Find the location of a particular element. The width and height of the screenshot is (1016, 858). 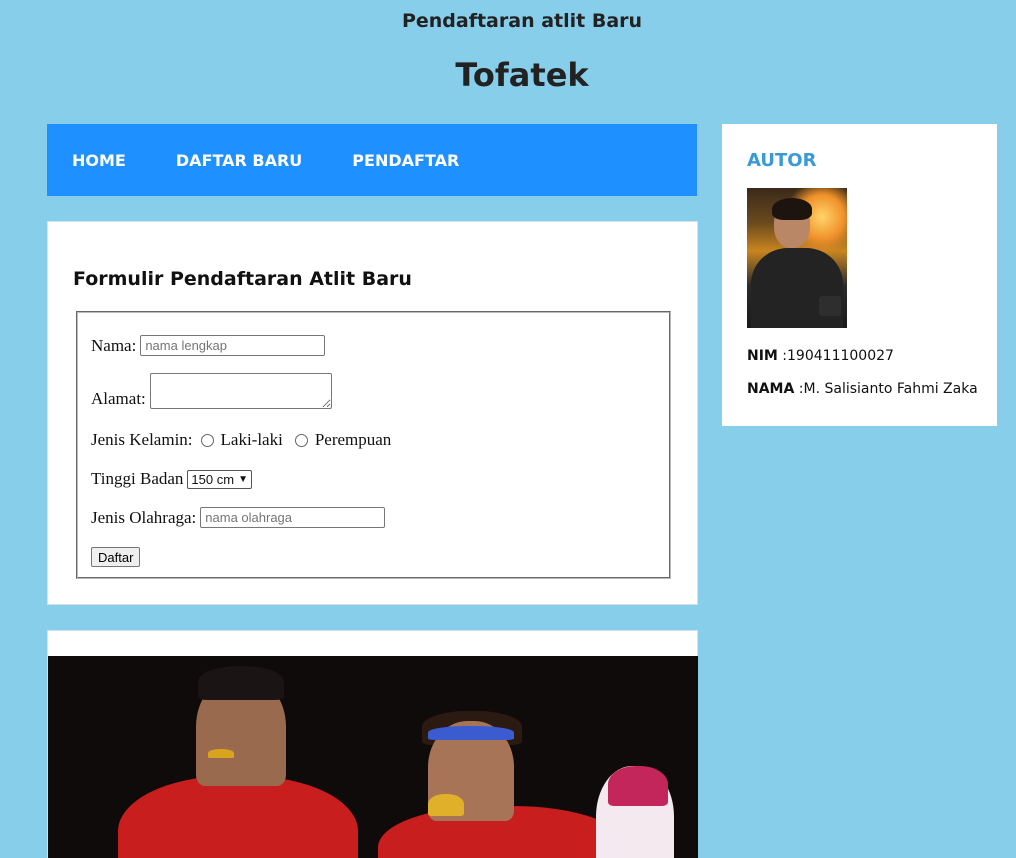

nim-line: NIM :190411100027 is located at coordinates (820, 356).